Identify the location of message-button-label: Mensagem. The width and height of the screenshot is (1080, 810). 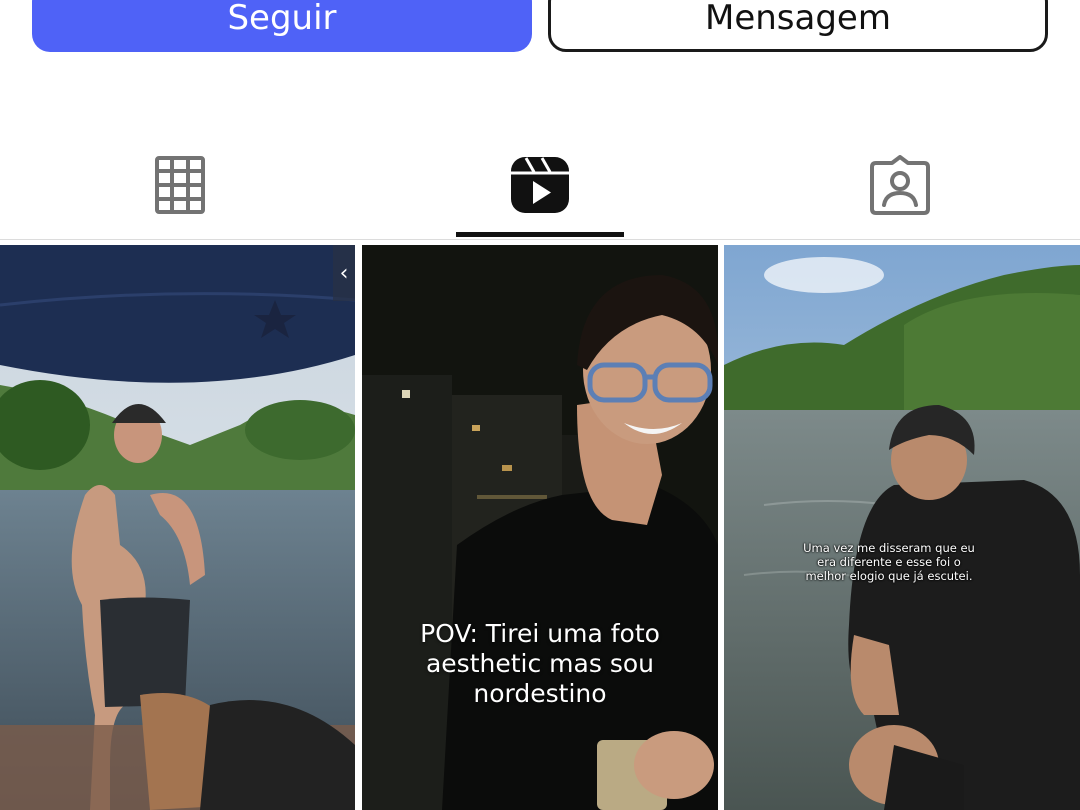
(798, 19).